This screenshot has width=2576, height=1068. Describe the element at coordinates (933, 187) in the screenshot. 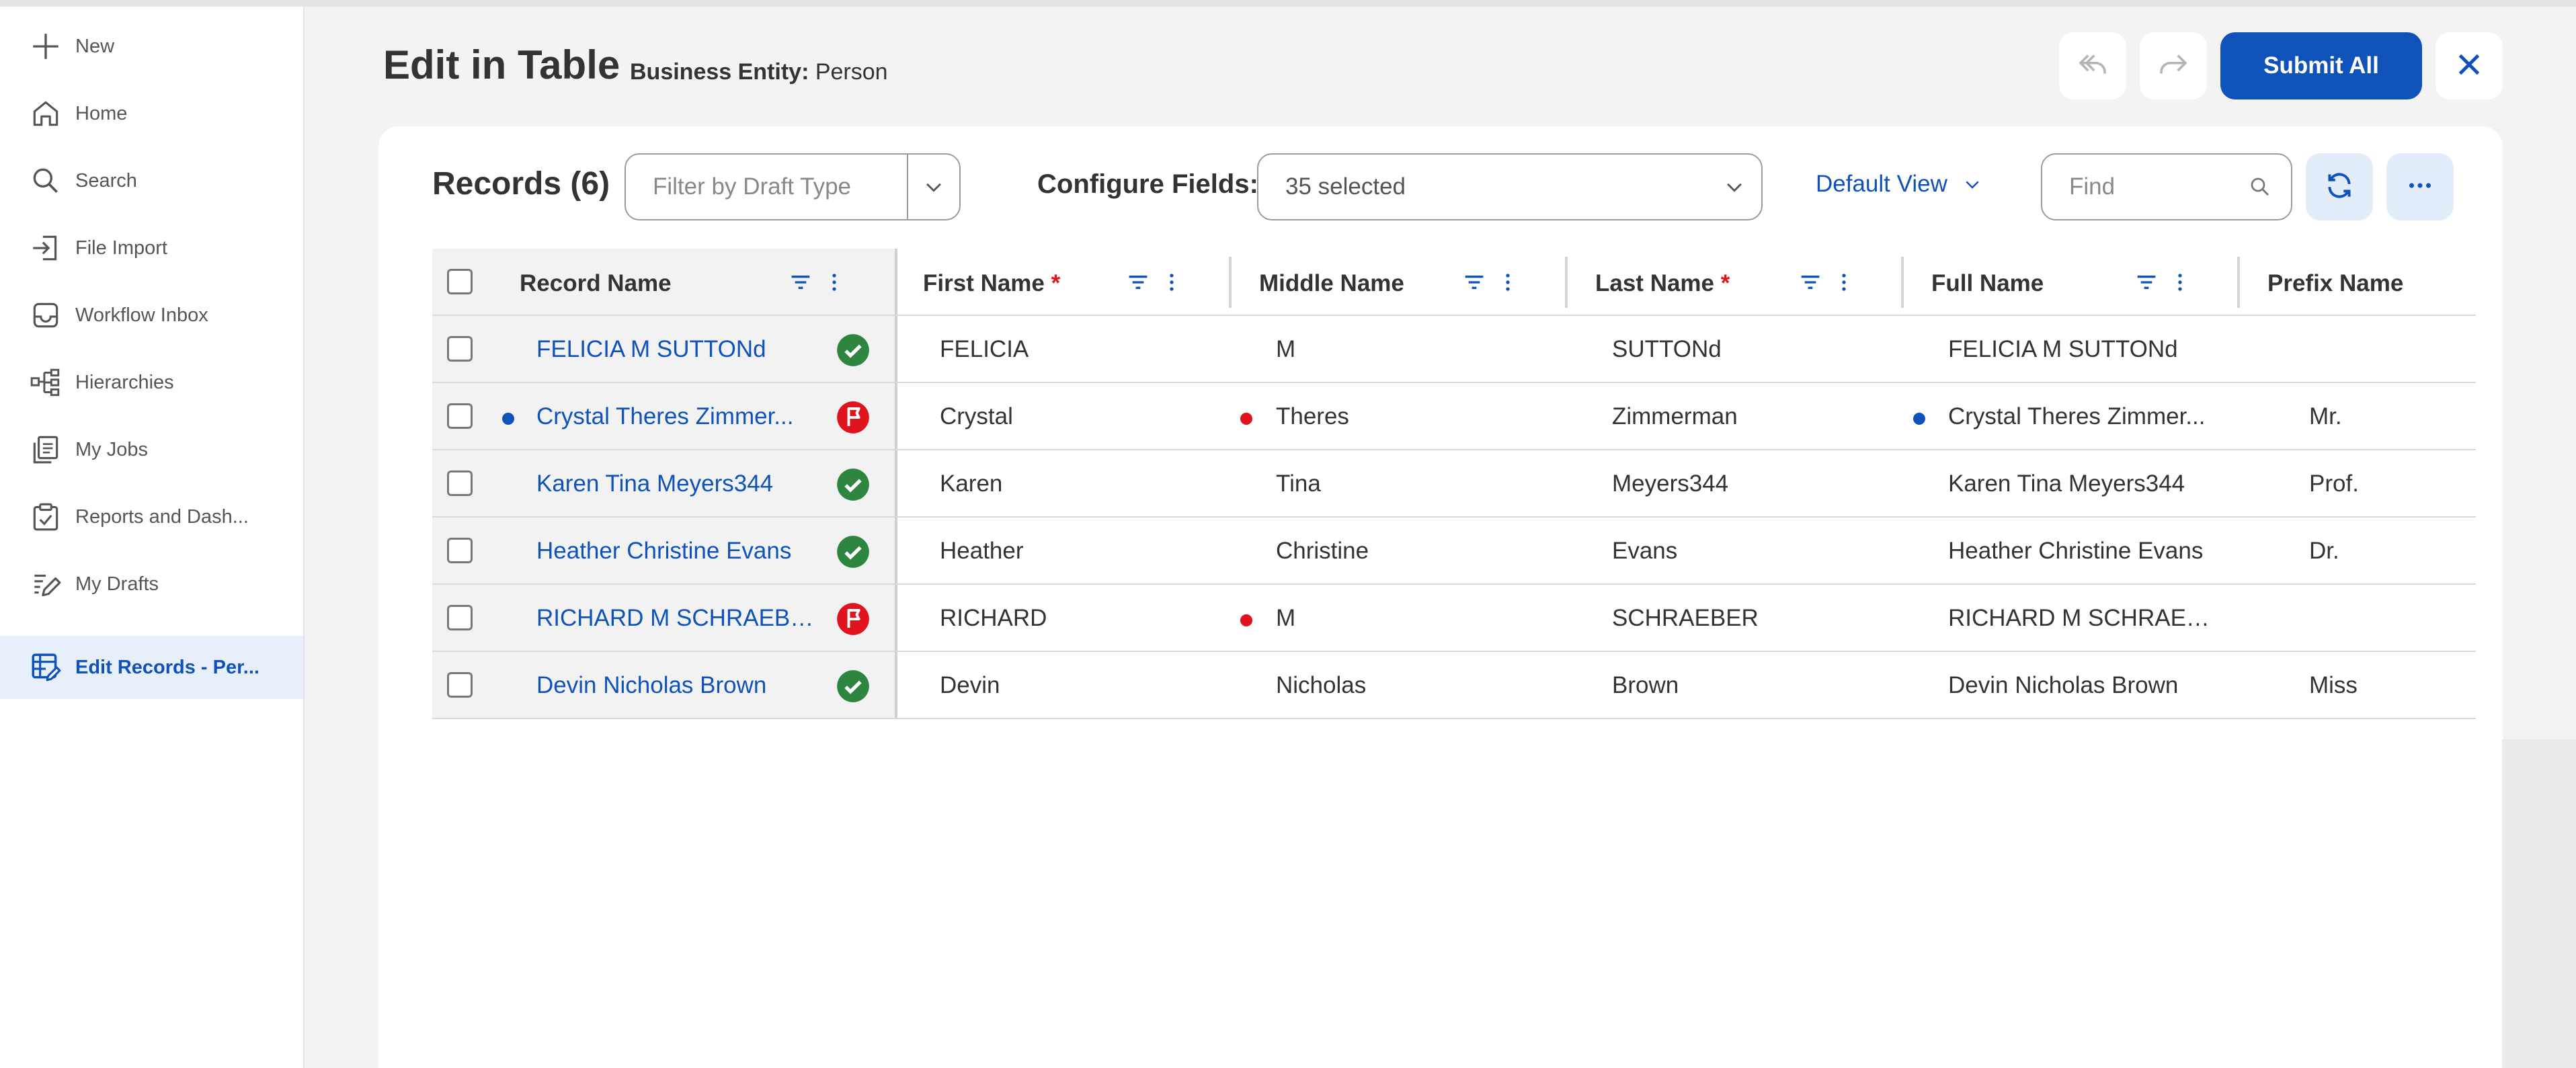

I see `chevron-down-icon` at that location.